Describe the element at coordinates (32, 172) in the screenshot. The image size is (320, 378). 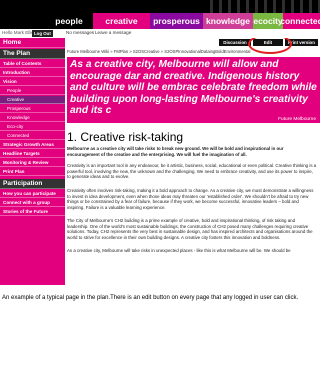
I see `sidebar-item-print-plan: Print Plan` at that location.